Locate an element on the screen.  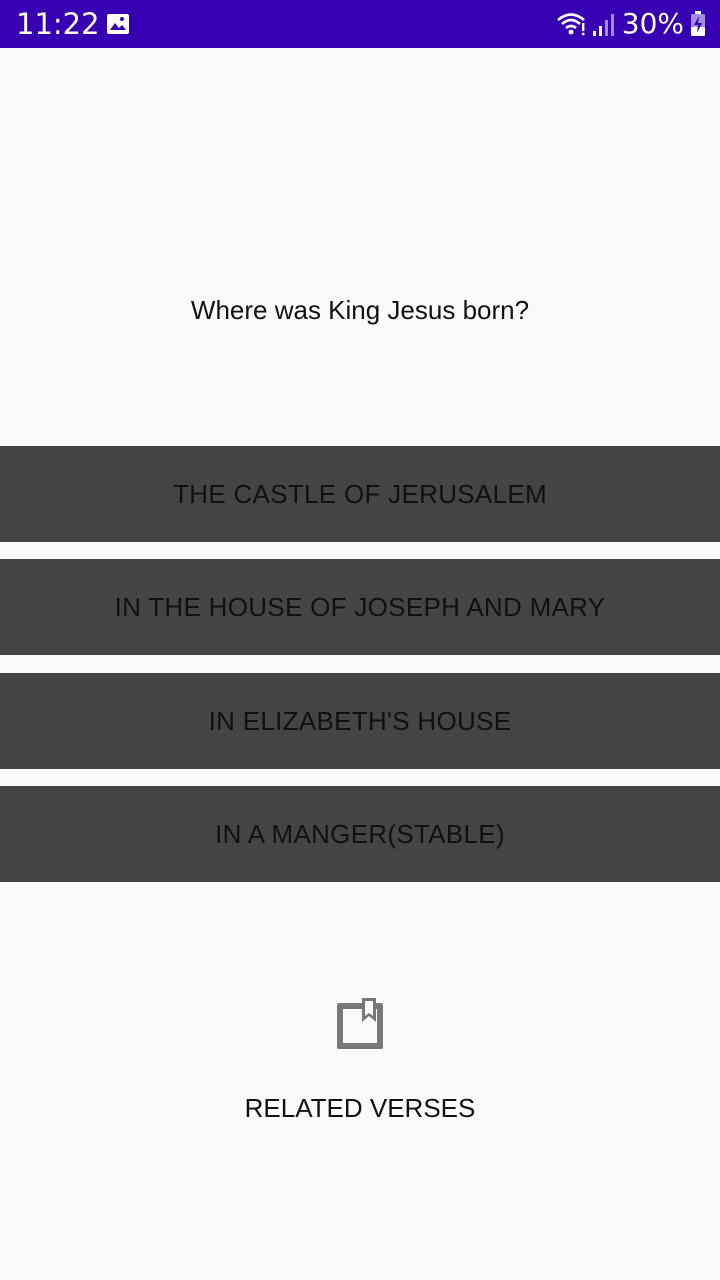
battery-percent: 30% is located at coordinates (652, 23).